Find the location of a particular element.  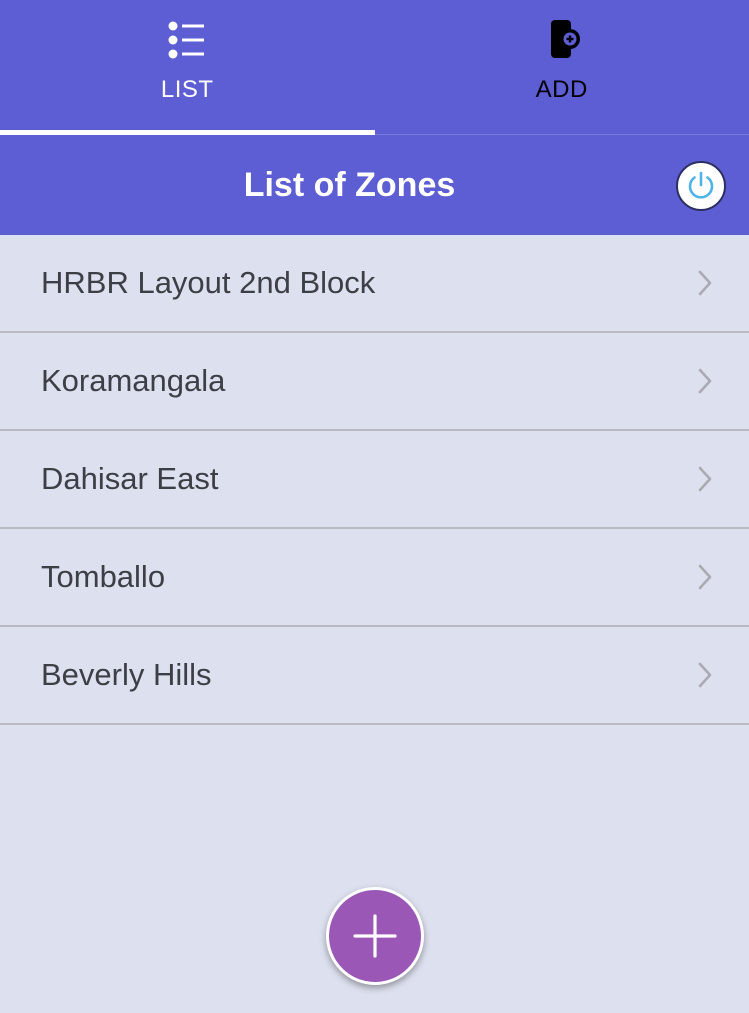

page-title: List of Zones is located at coordinates (349, 184).